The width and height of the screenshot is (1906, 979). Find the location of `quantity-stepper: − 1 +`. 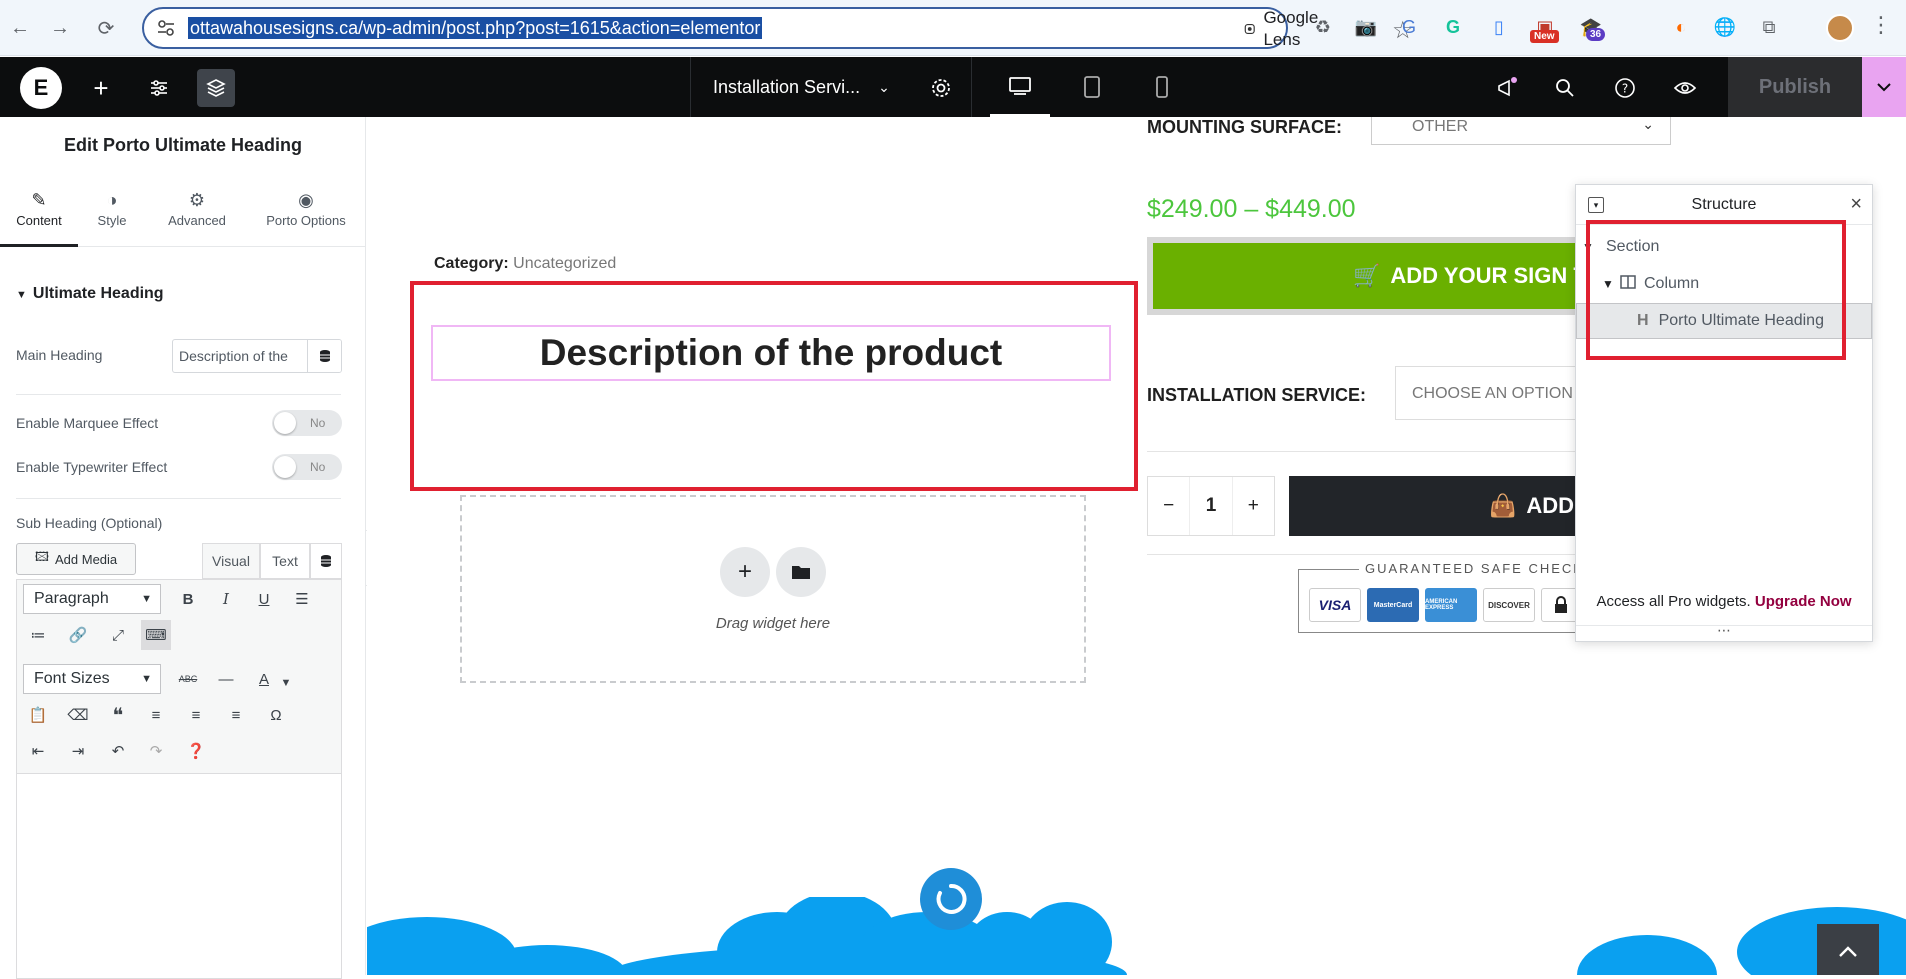

quantity-stepper: − 1 + is located at coordinates (1211, 506).